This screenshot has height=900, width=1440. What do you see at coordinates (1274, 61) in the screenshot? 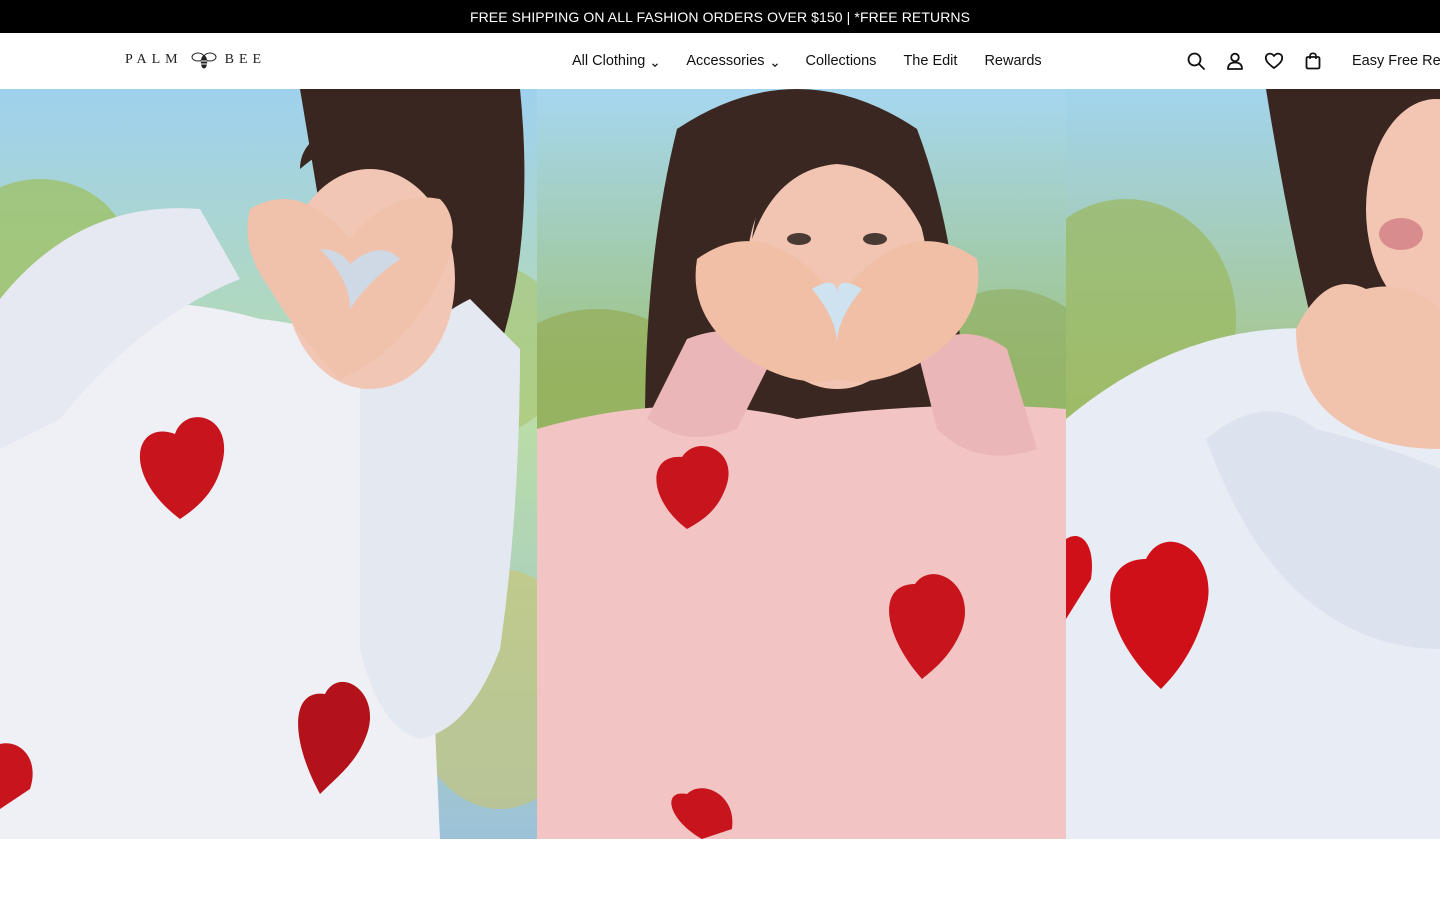
I see `wishlist-heart-icon` at bounding box center [1274, 61].